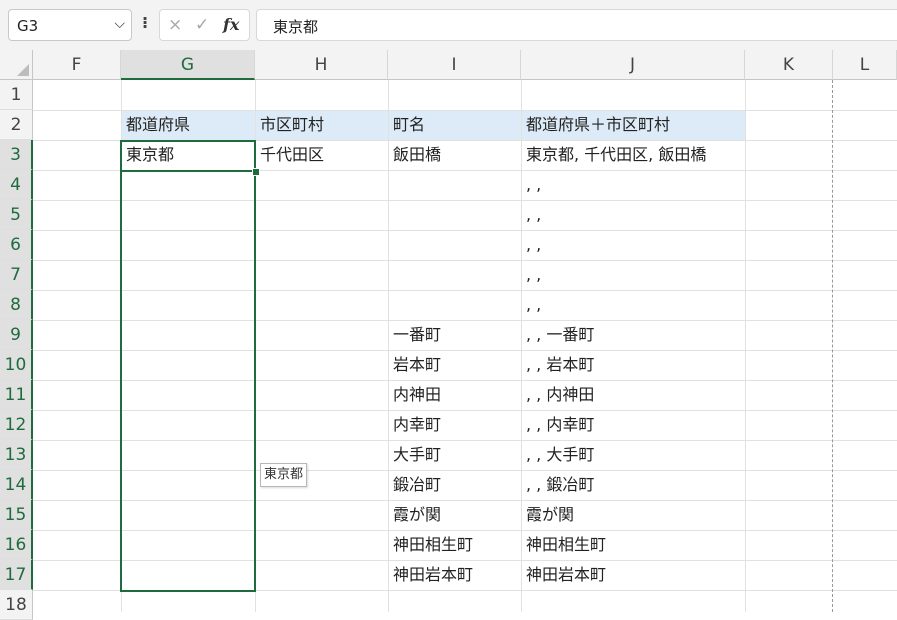  I want to click on row-header-15: 15, so click(16, 515).